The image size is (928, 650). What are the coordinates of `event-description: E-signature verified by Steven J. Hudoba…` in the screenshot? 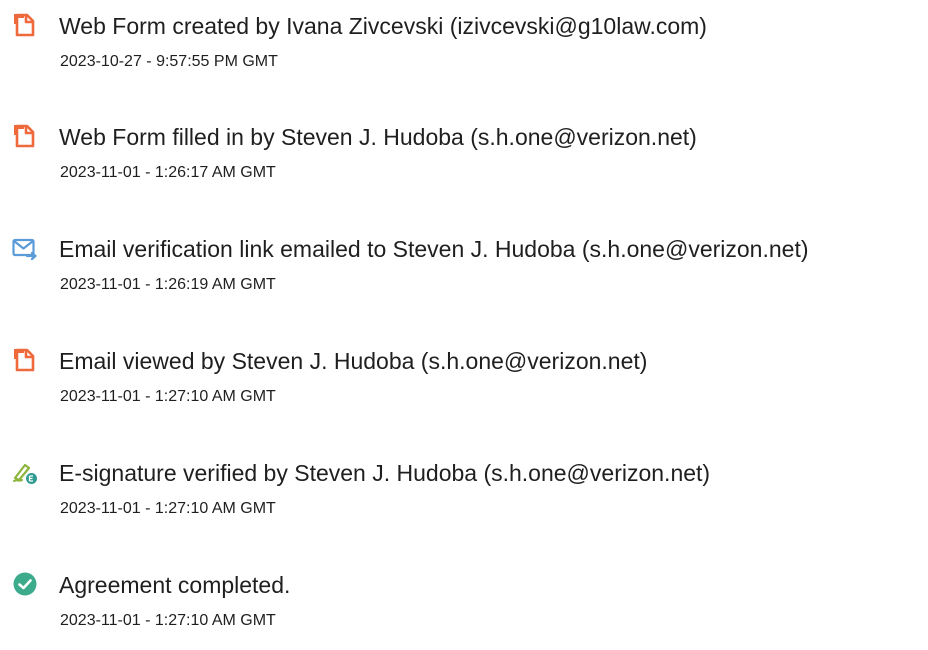 It's located at (385, 473).